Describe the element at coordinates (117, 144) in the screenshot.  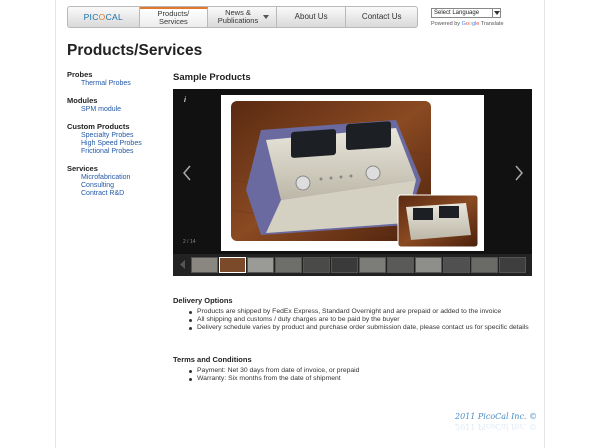
I see `sidebar-link-high-speed-probes: High Speed Probes` at that location.